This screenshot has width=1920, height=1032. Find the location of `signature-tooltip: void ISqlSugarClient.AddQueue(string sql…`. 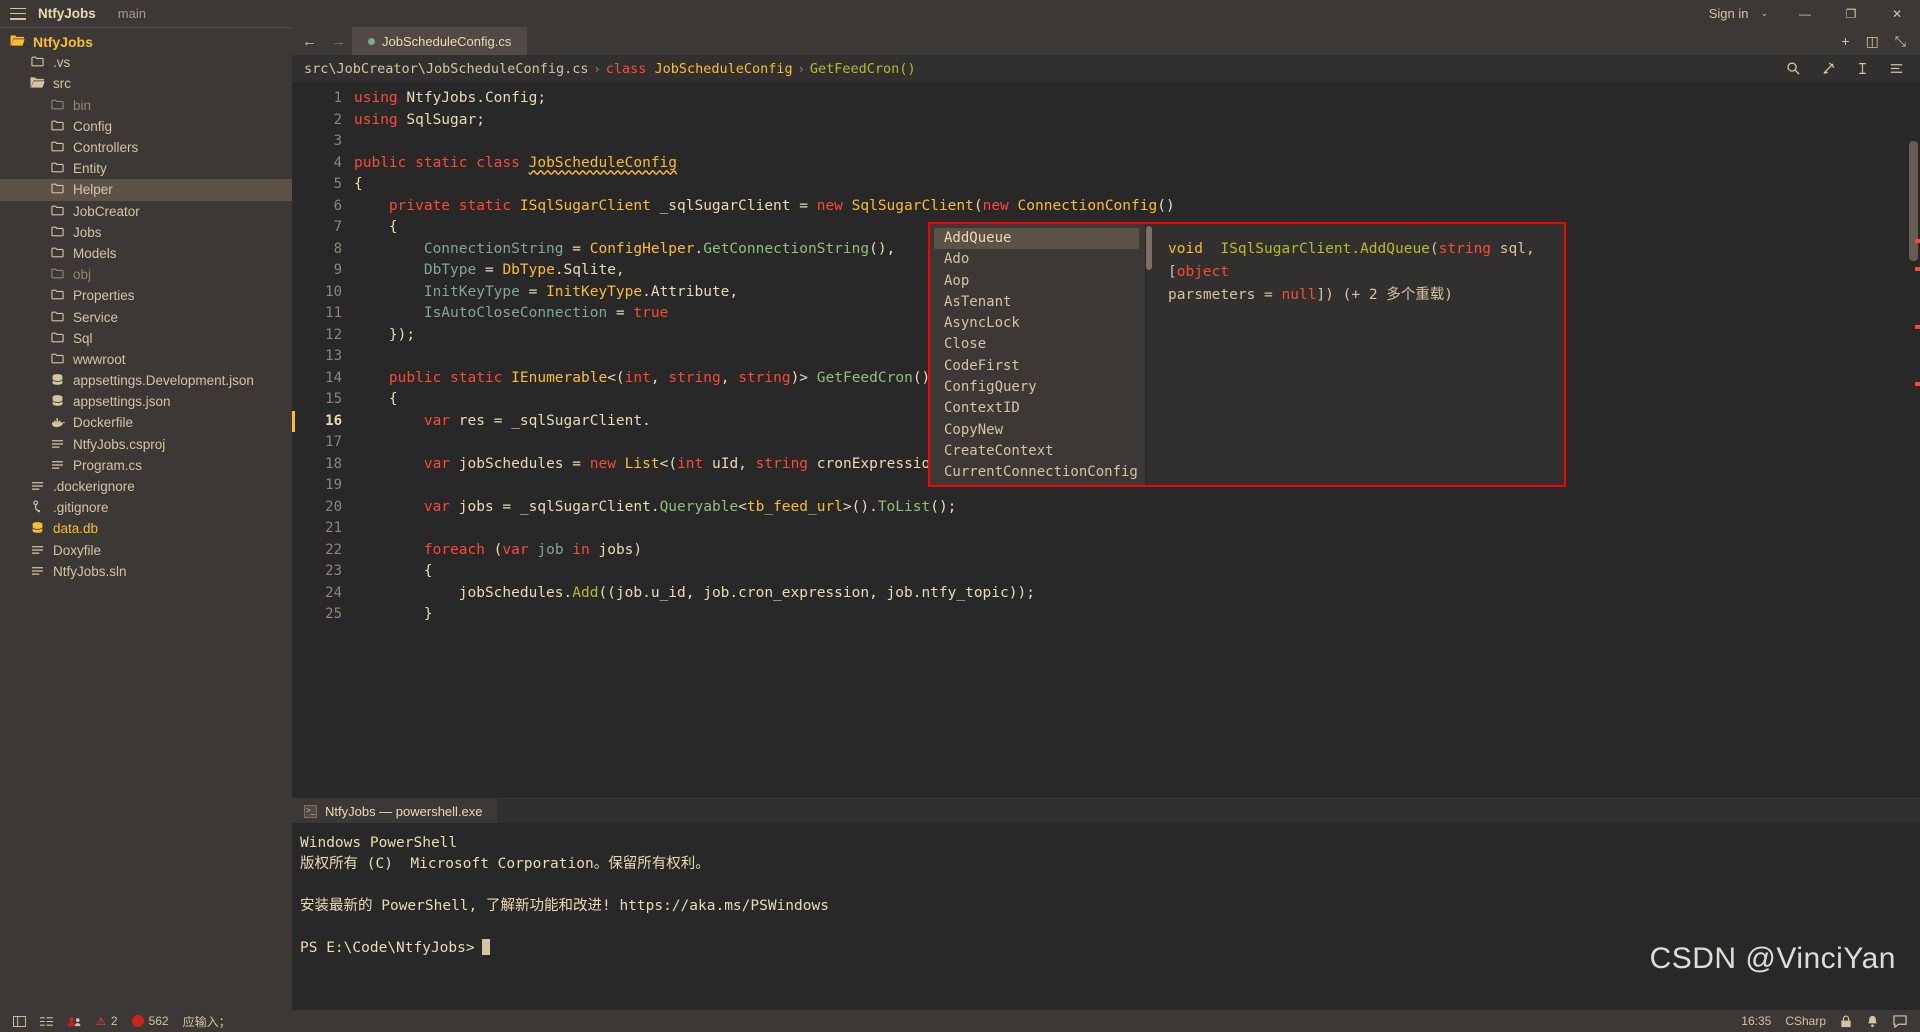

signature-tooltip: void ISqlSugarClient.AddQueue(string sql… is located at coordinates (1358, 354).